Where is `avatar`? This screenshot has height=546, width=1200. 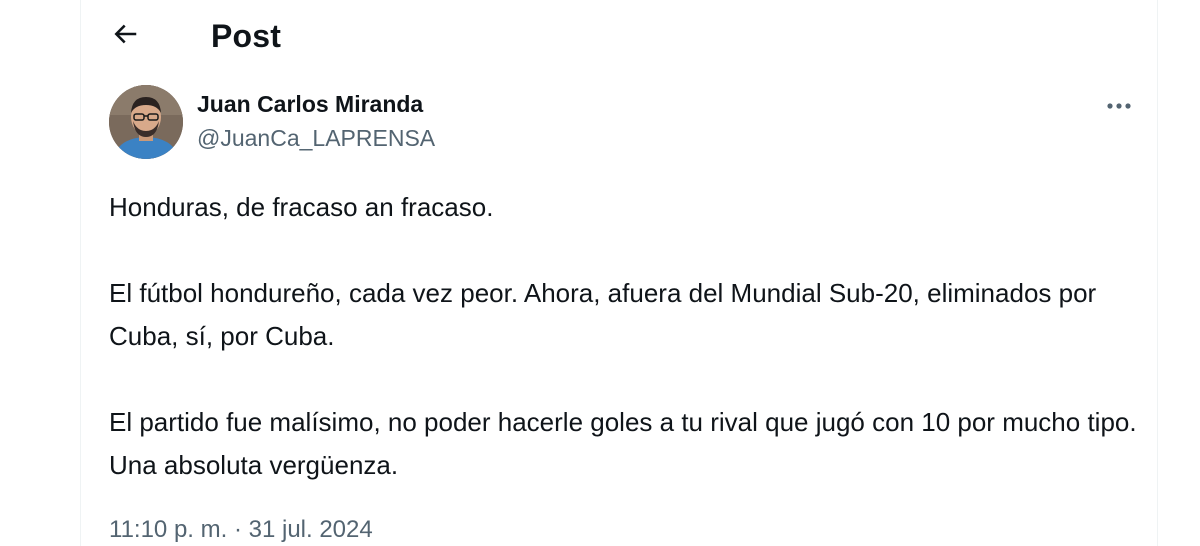 avatar is located at coordinates (146, 122).